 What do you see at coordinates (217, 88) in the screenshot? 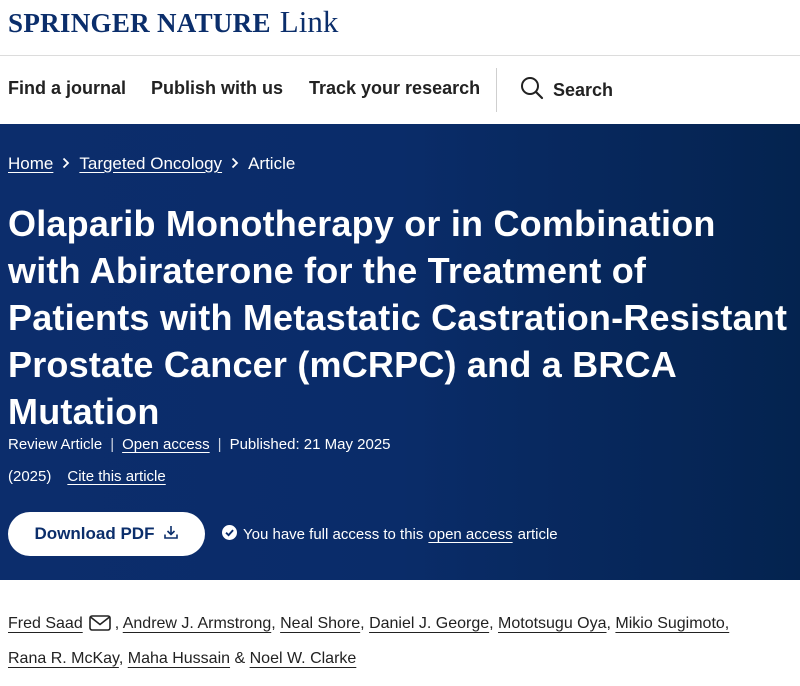
I see `nav-publish-with-us: Publish with us` at bounding box center [217, 88].